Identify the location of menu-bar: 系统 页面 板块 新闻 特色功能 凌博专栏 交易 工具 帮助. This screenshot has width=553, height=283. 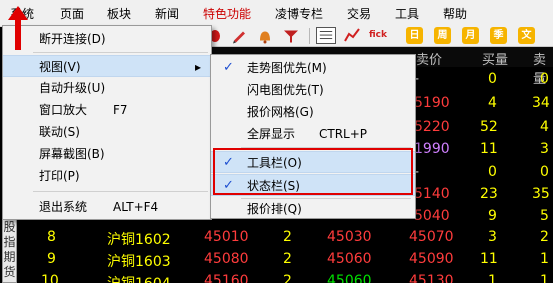
(276, 13).